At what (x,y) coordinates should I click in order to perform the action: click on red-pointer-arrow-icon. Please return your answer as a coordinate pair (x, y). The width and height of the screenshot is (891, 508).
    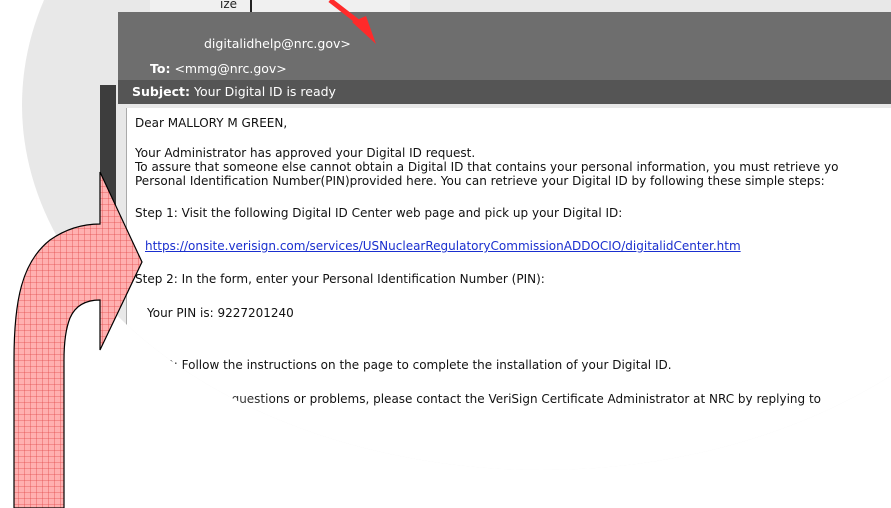
    Looking at the image, I should click on (352, 22).